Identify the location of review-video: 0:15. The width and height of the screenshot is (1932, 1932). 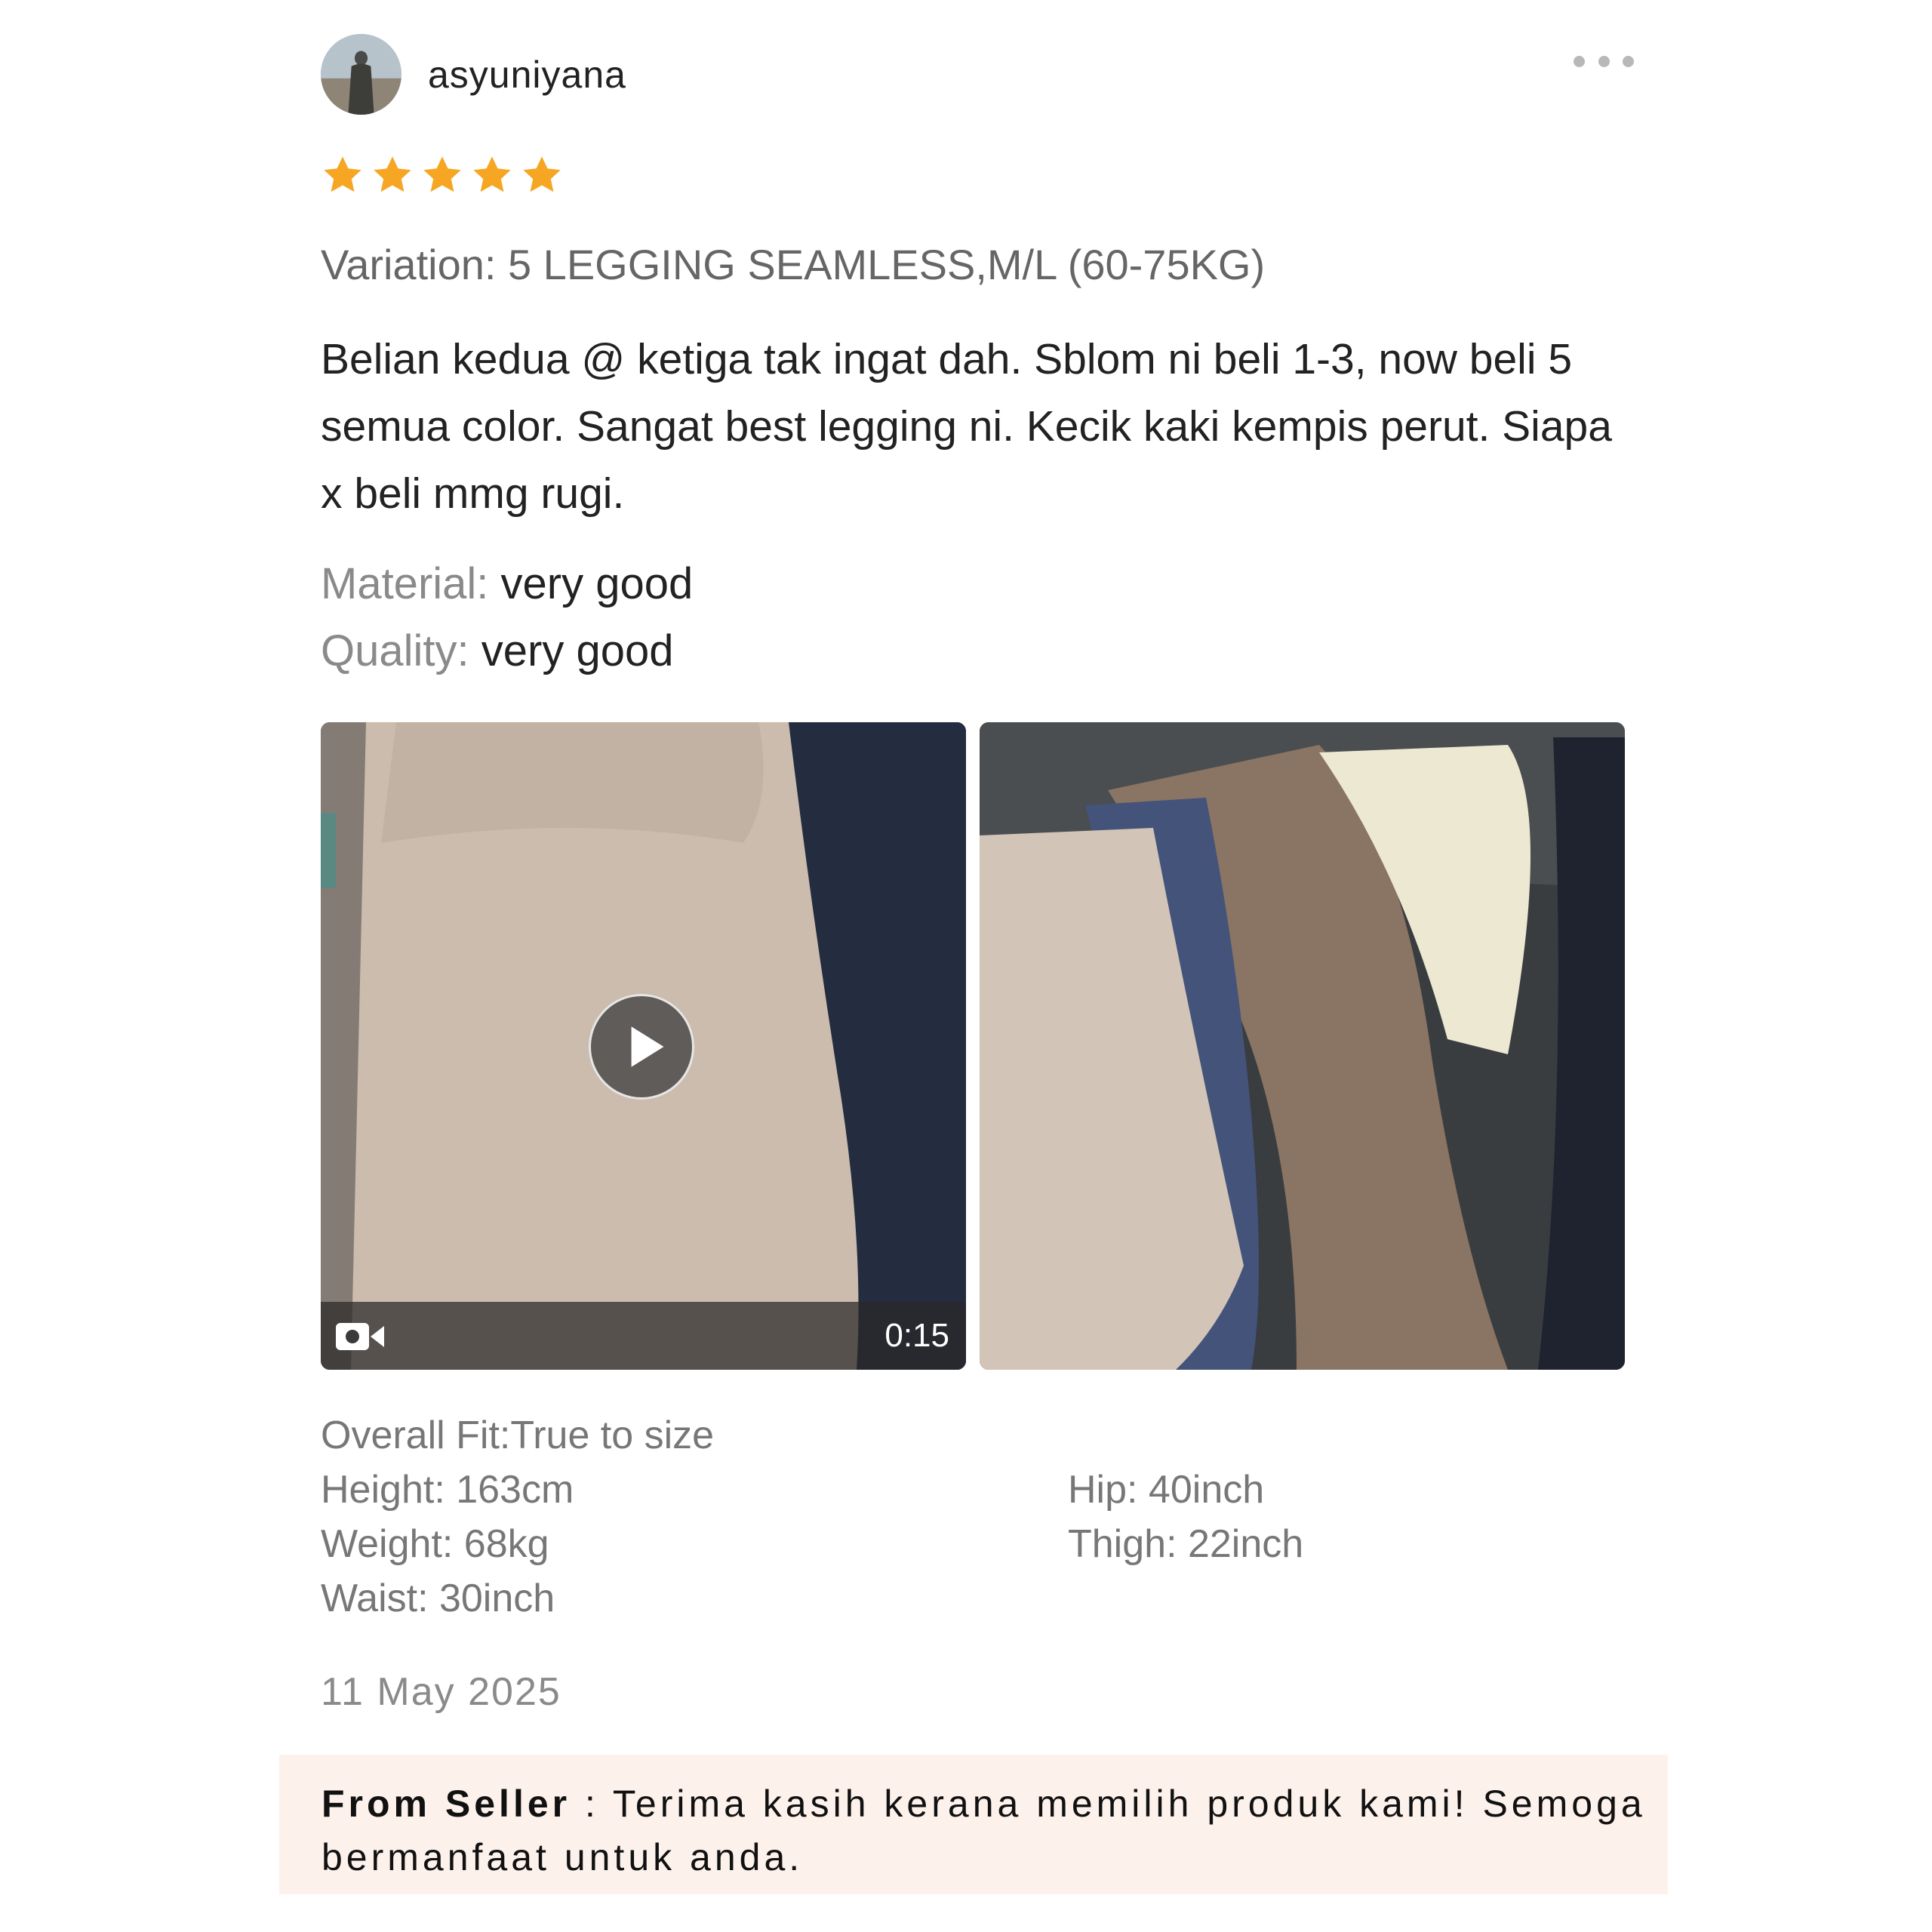
(643, 1046).